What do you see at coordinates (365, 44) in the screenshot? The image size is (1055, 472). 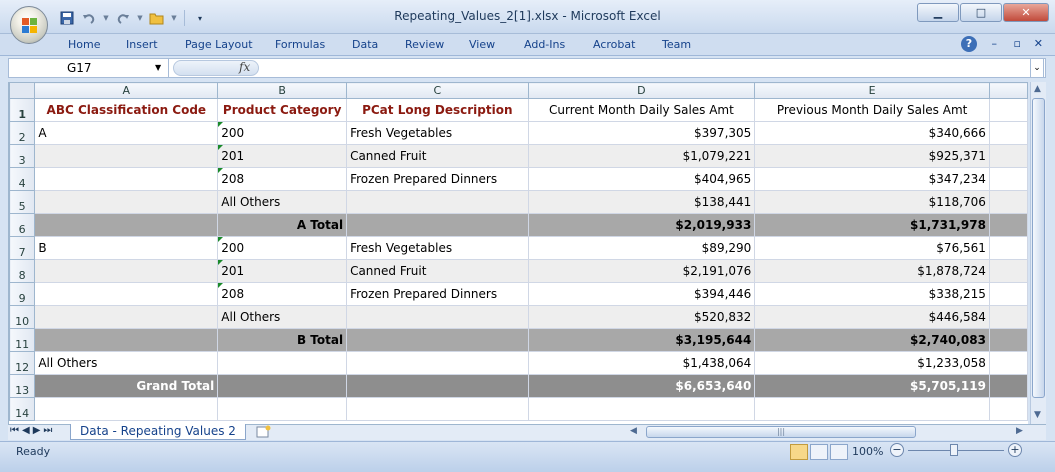 I see `tab-data: Data` at bounding box center [365, 44].